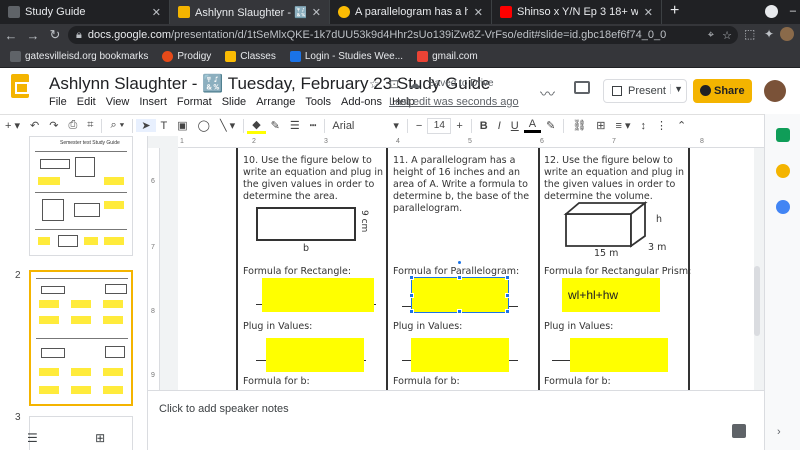 This screenshot has width=800, height=450. Describe the element at coordinates (100, 438) in the screenshot. I see `grid-view-icon: ⊞` at that location.